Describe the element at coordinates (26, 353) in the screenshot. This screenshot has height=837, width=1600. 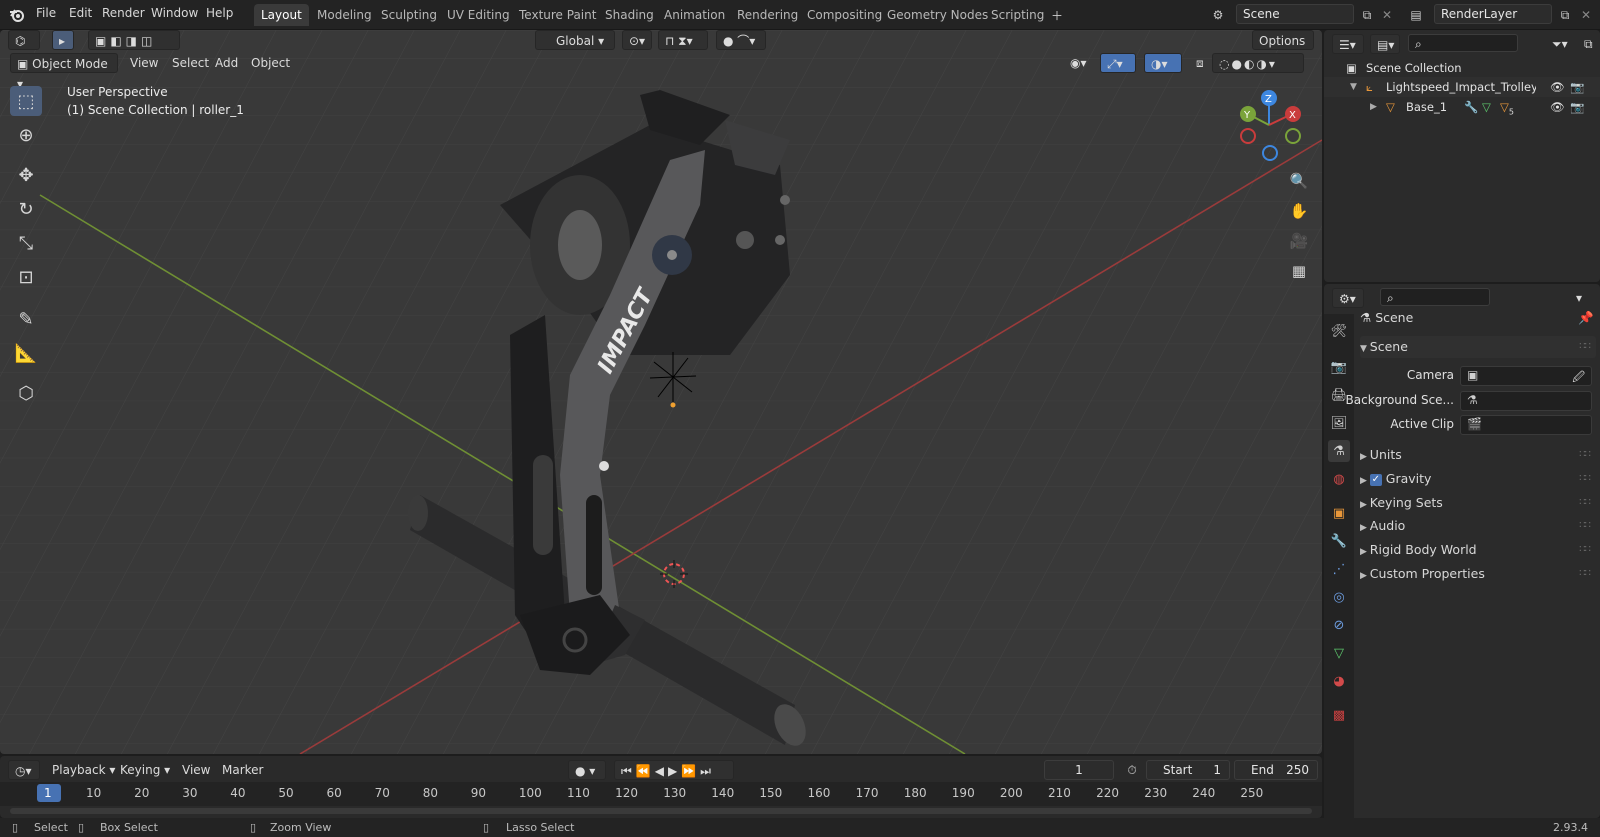
I see `measure-tool-icon: 📐` at that location.